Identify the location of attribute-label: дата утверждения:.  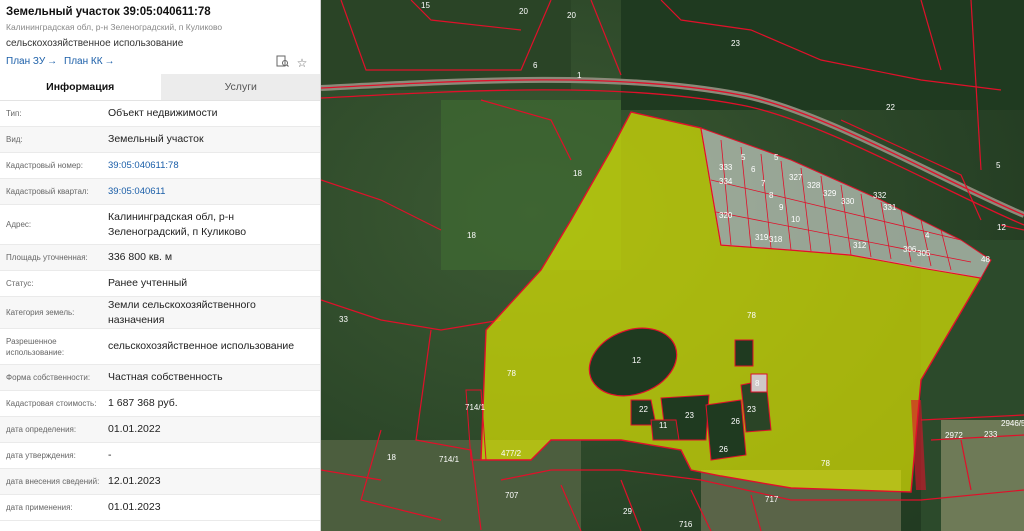
(41, 455).